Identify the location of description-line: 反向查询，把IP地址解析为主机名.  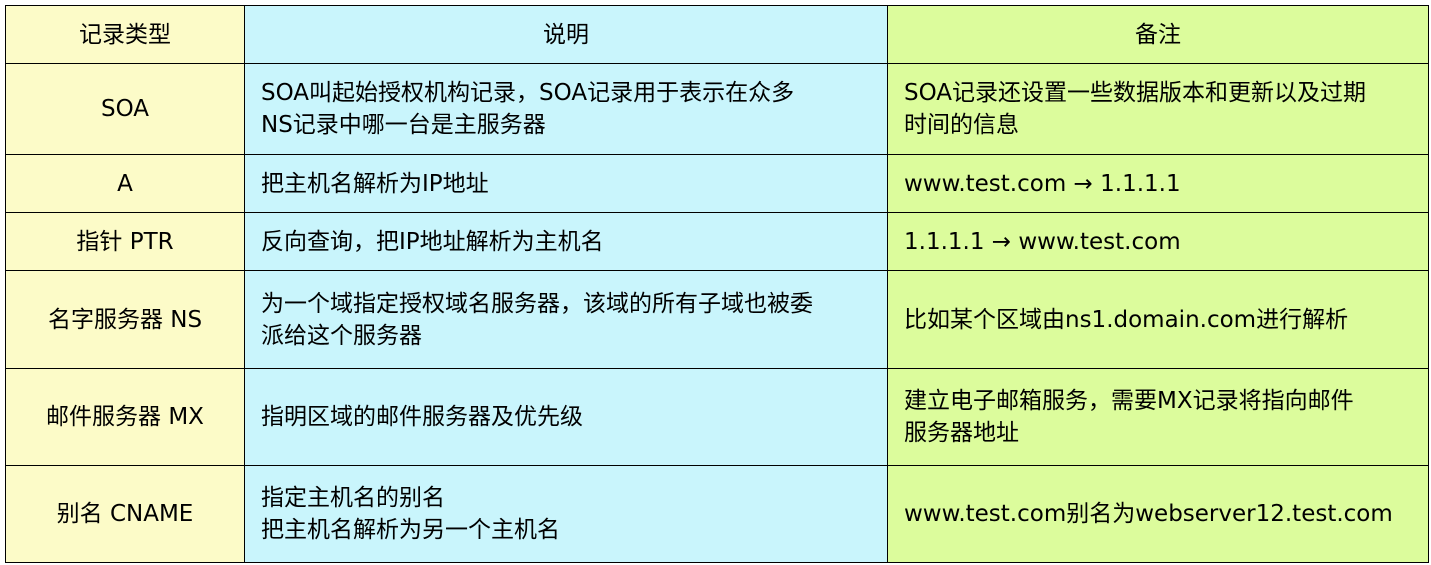
(432, 241).